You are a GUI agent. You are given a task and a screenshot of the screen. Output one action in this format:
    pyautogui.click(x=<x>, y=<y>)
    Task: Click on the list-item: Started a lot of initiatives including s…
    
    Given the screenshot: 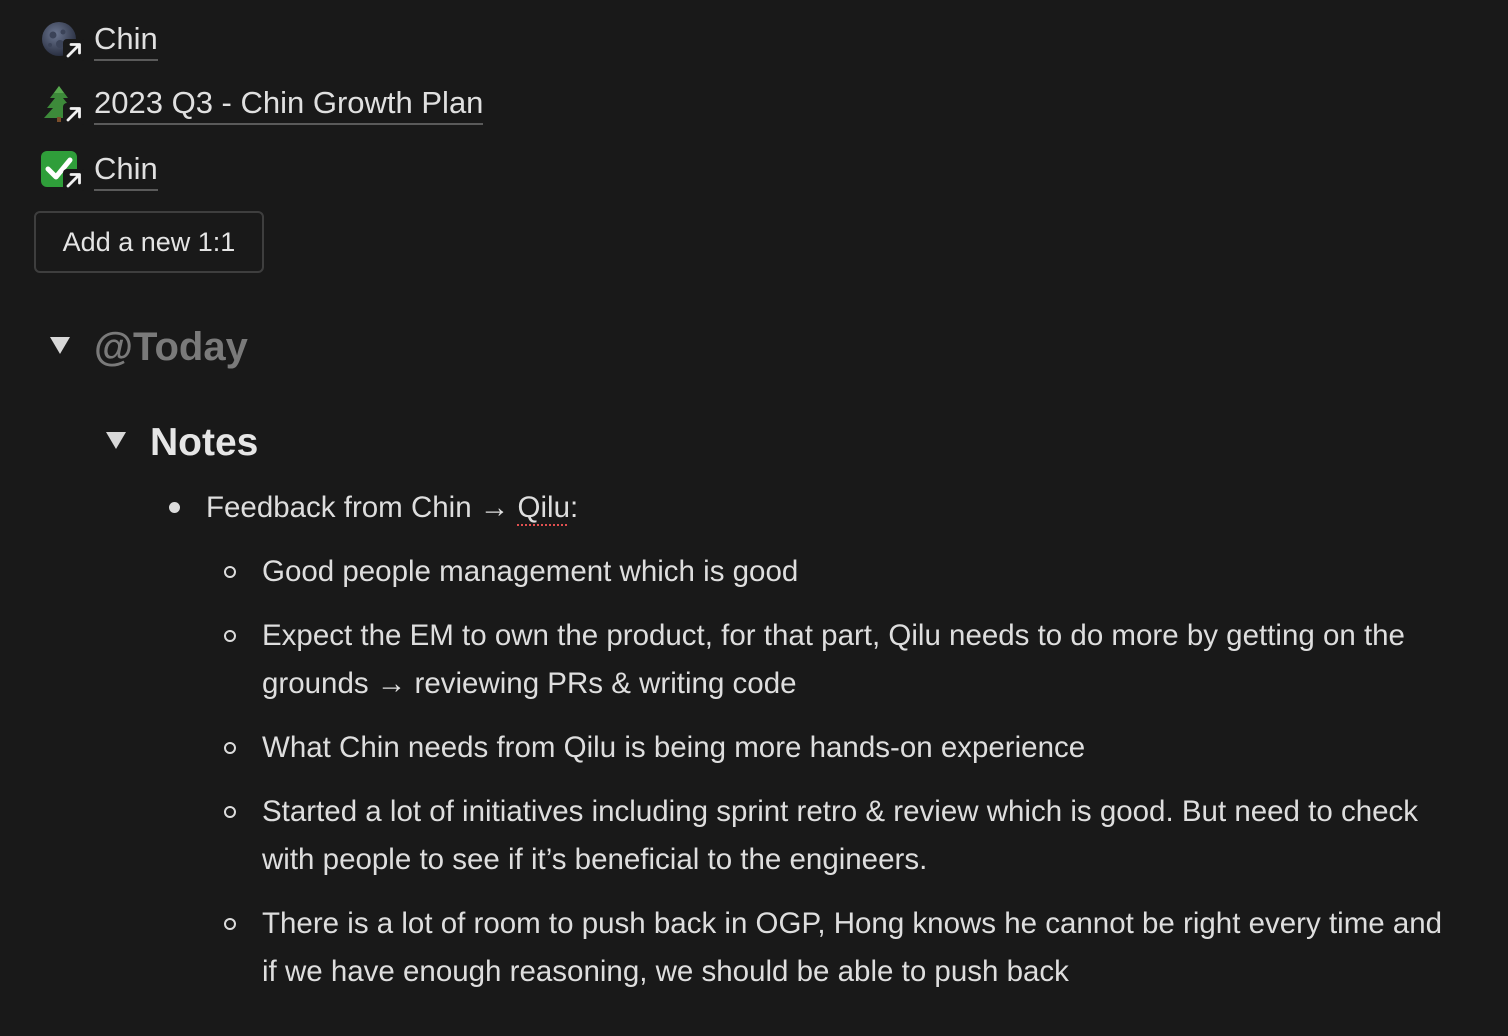 What is the action you would take?
    pyautogui.click(x=857, y=836)
    